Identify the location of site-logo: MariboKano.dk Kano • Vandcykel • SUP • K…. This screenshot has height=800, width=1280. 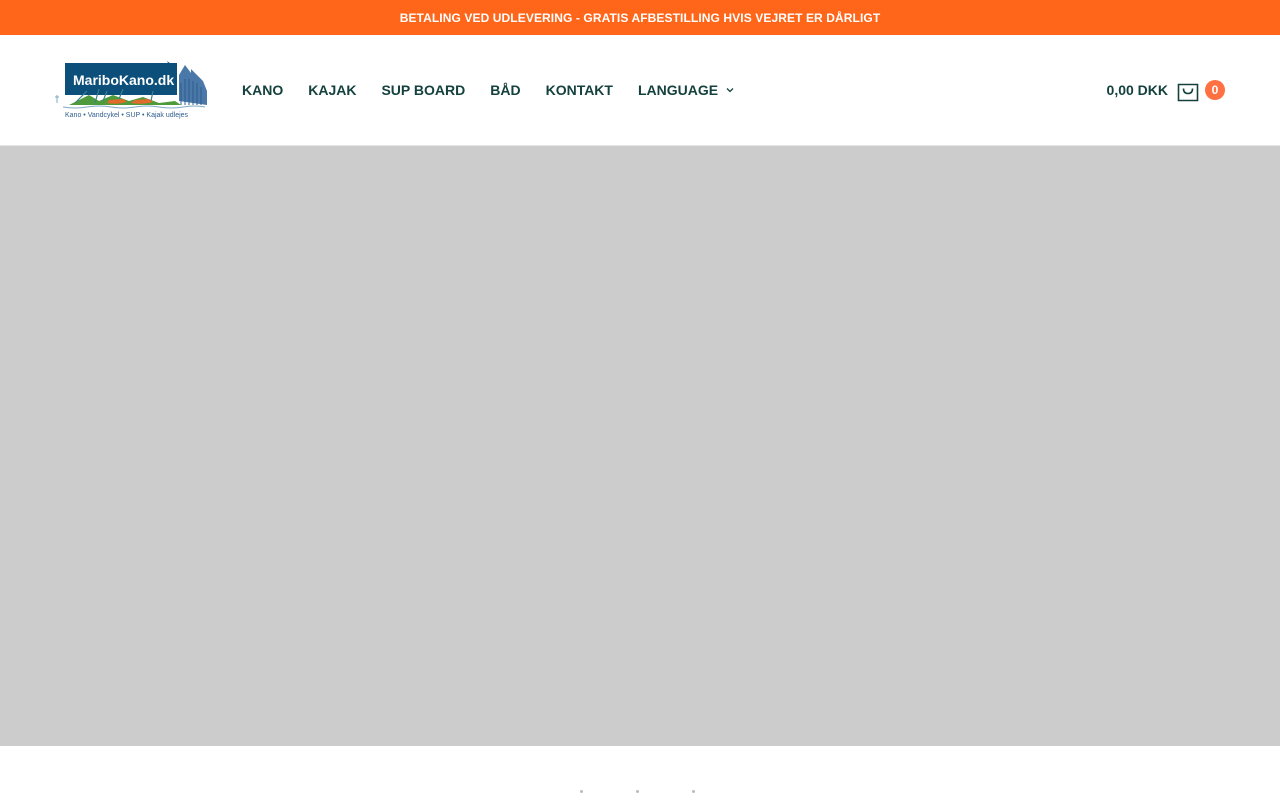
(131, 91).